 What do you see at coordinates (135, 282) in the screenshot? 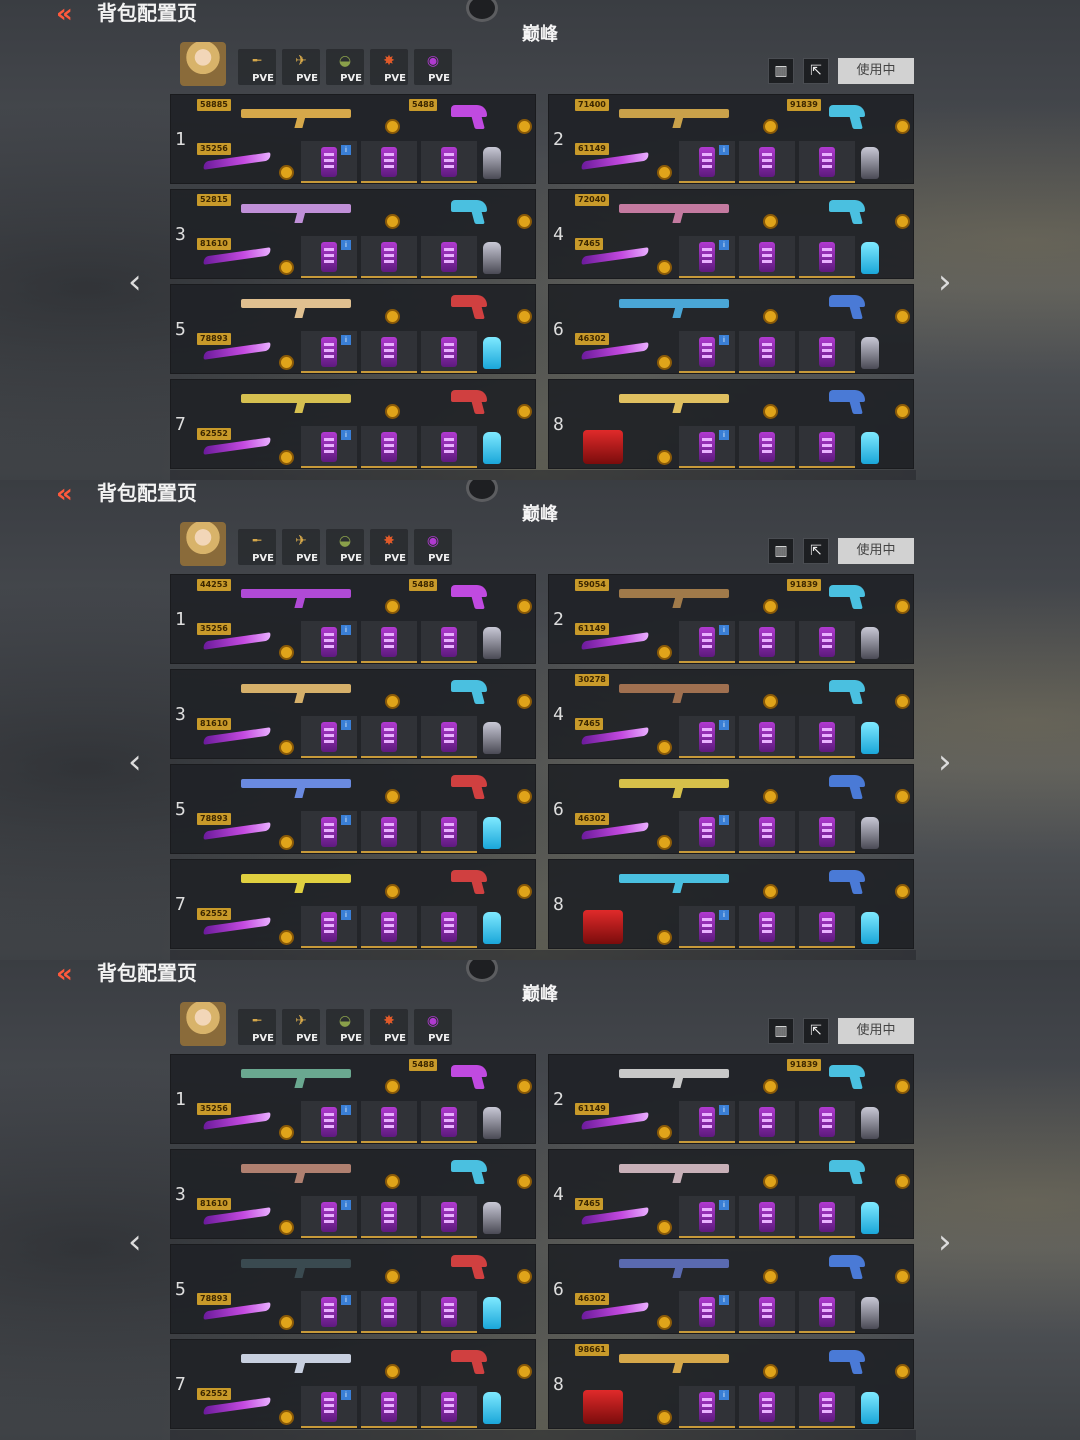
I see `chevron-left-icon: ‹` at bounding box center [135, 282].